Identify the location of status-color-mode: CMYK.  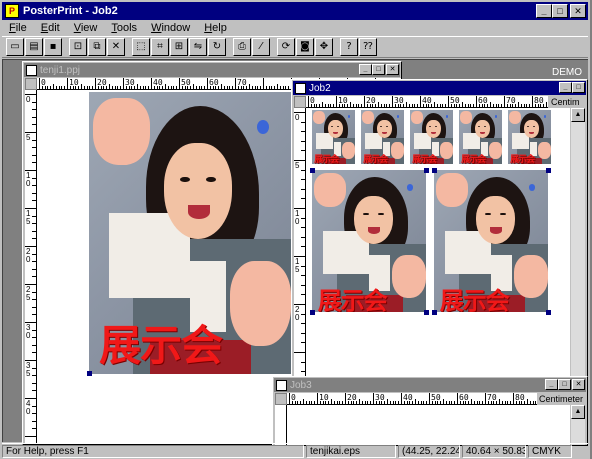
(550, 451).